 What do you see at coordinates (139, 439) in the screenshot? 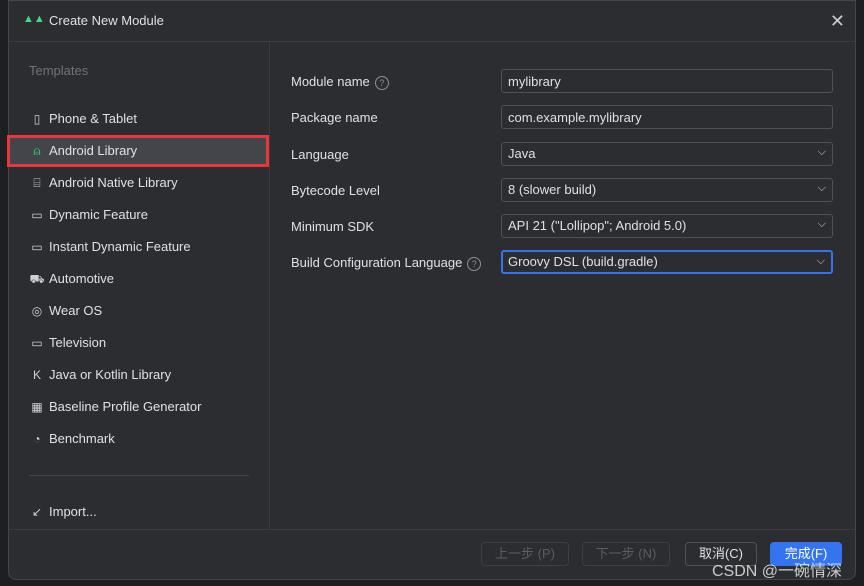
I see `sidebar-item-benchmark: ◔ Benchmark` at bounding box center [139, 439].